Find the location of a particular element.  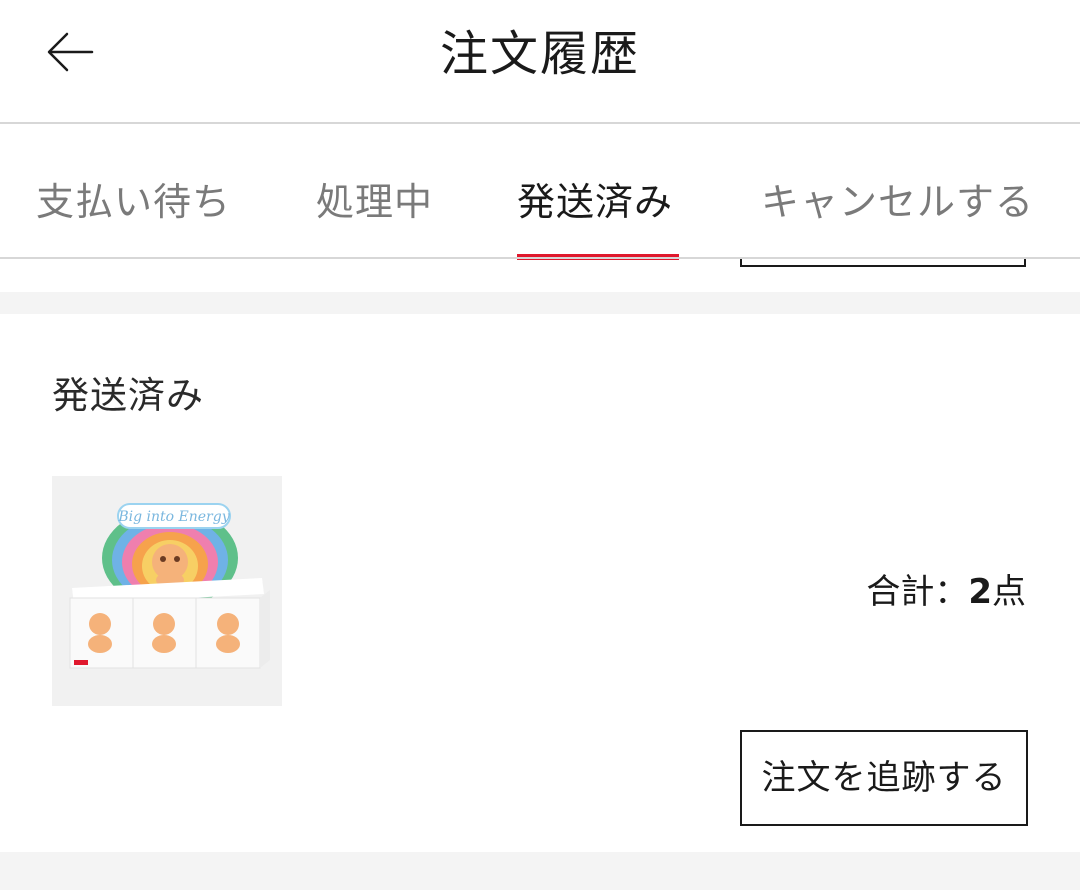

order-total: 合計：2点 is located at coordinates (946, 592).